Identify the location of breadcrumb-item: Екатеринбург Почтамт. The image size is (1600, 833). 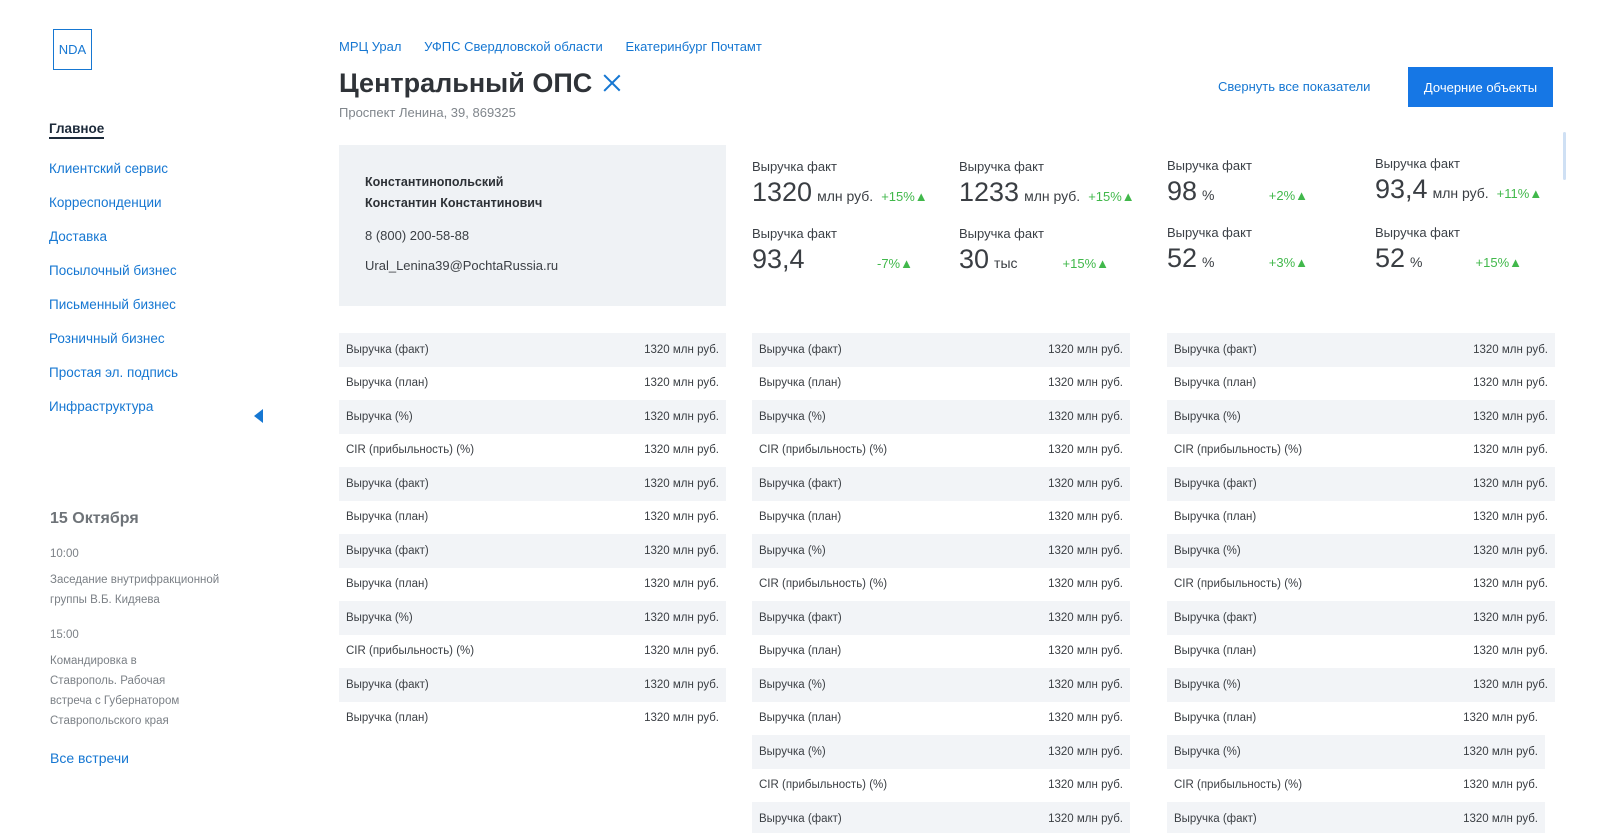
(693, 46).